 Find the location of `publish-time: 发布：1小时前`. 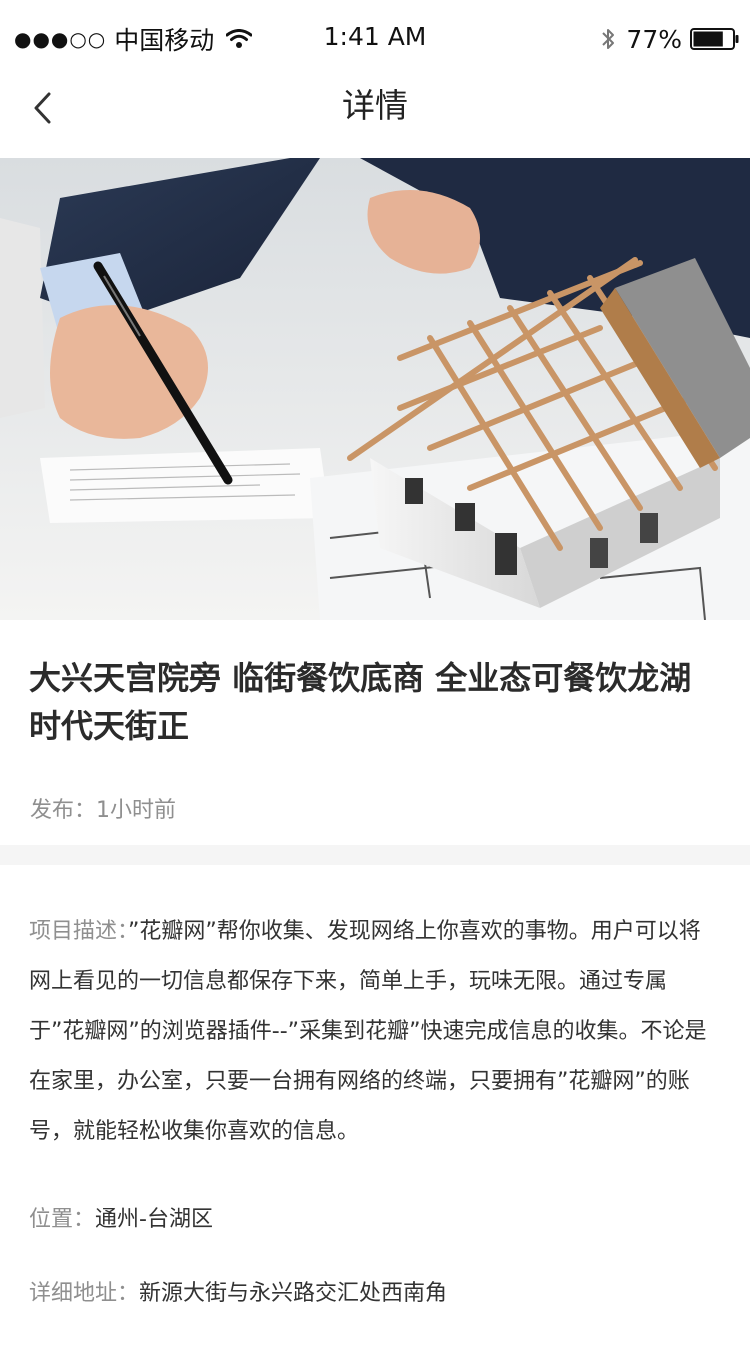

publish-time: 发布：1小时前 is located at coordinates (103, 808).